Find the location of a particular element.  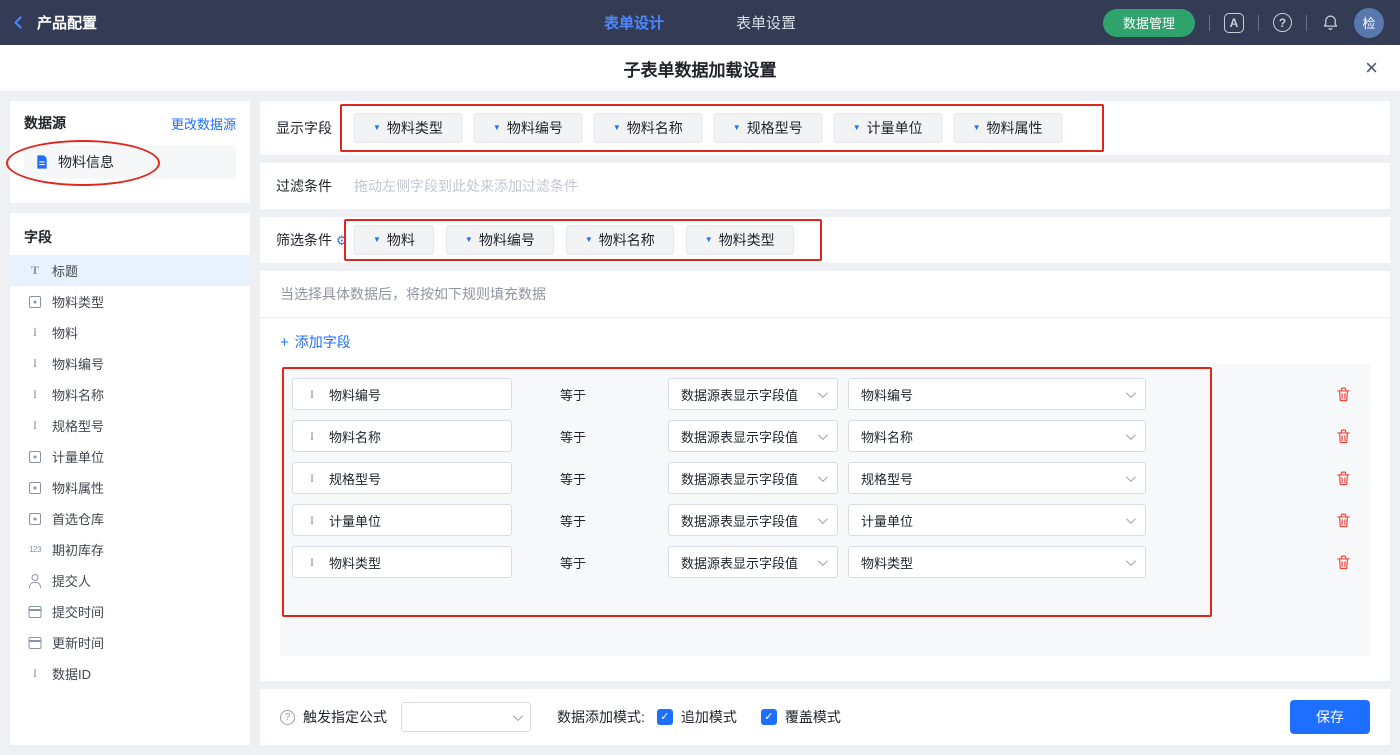

tag-label: 物料类型 is located at coordinates (746, 240).